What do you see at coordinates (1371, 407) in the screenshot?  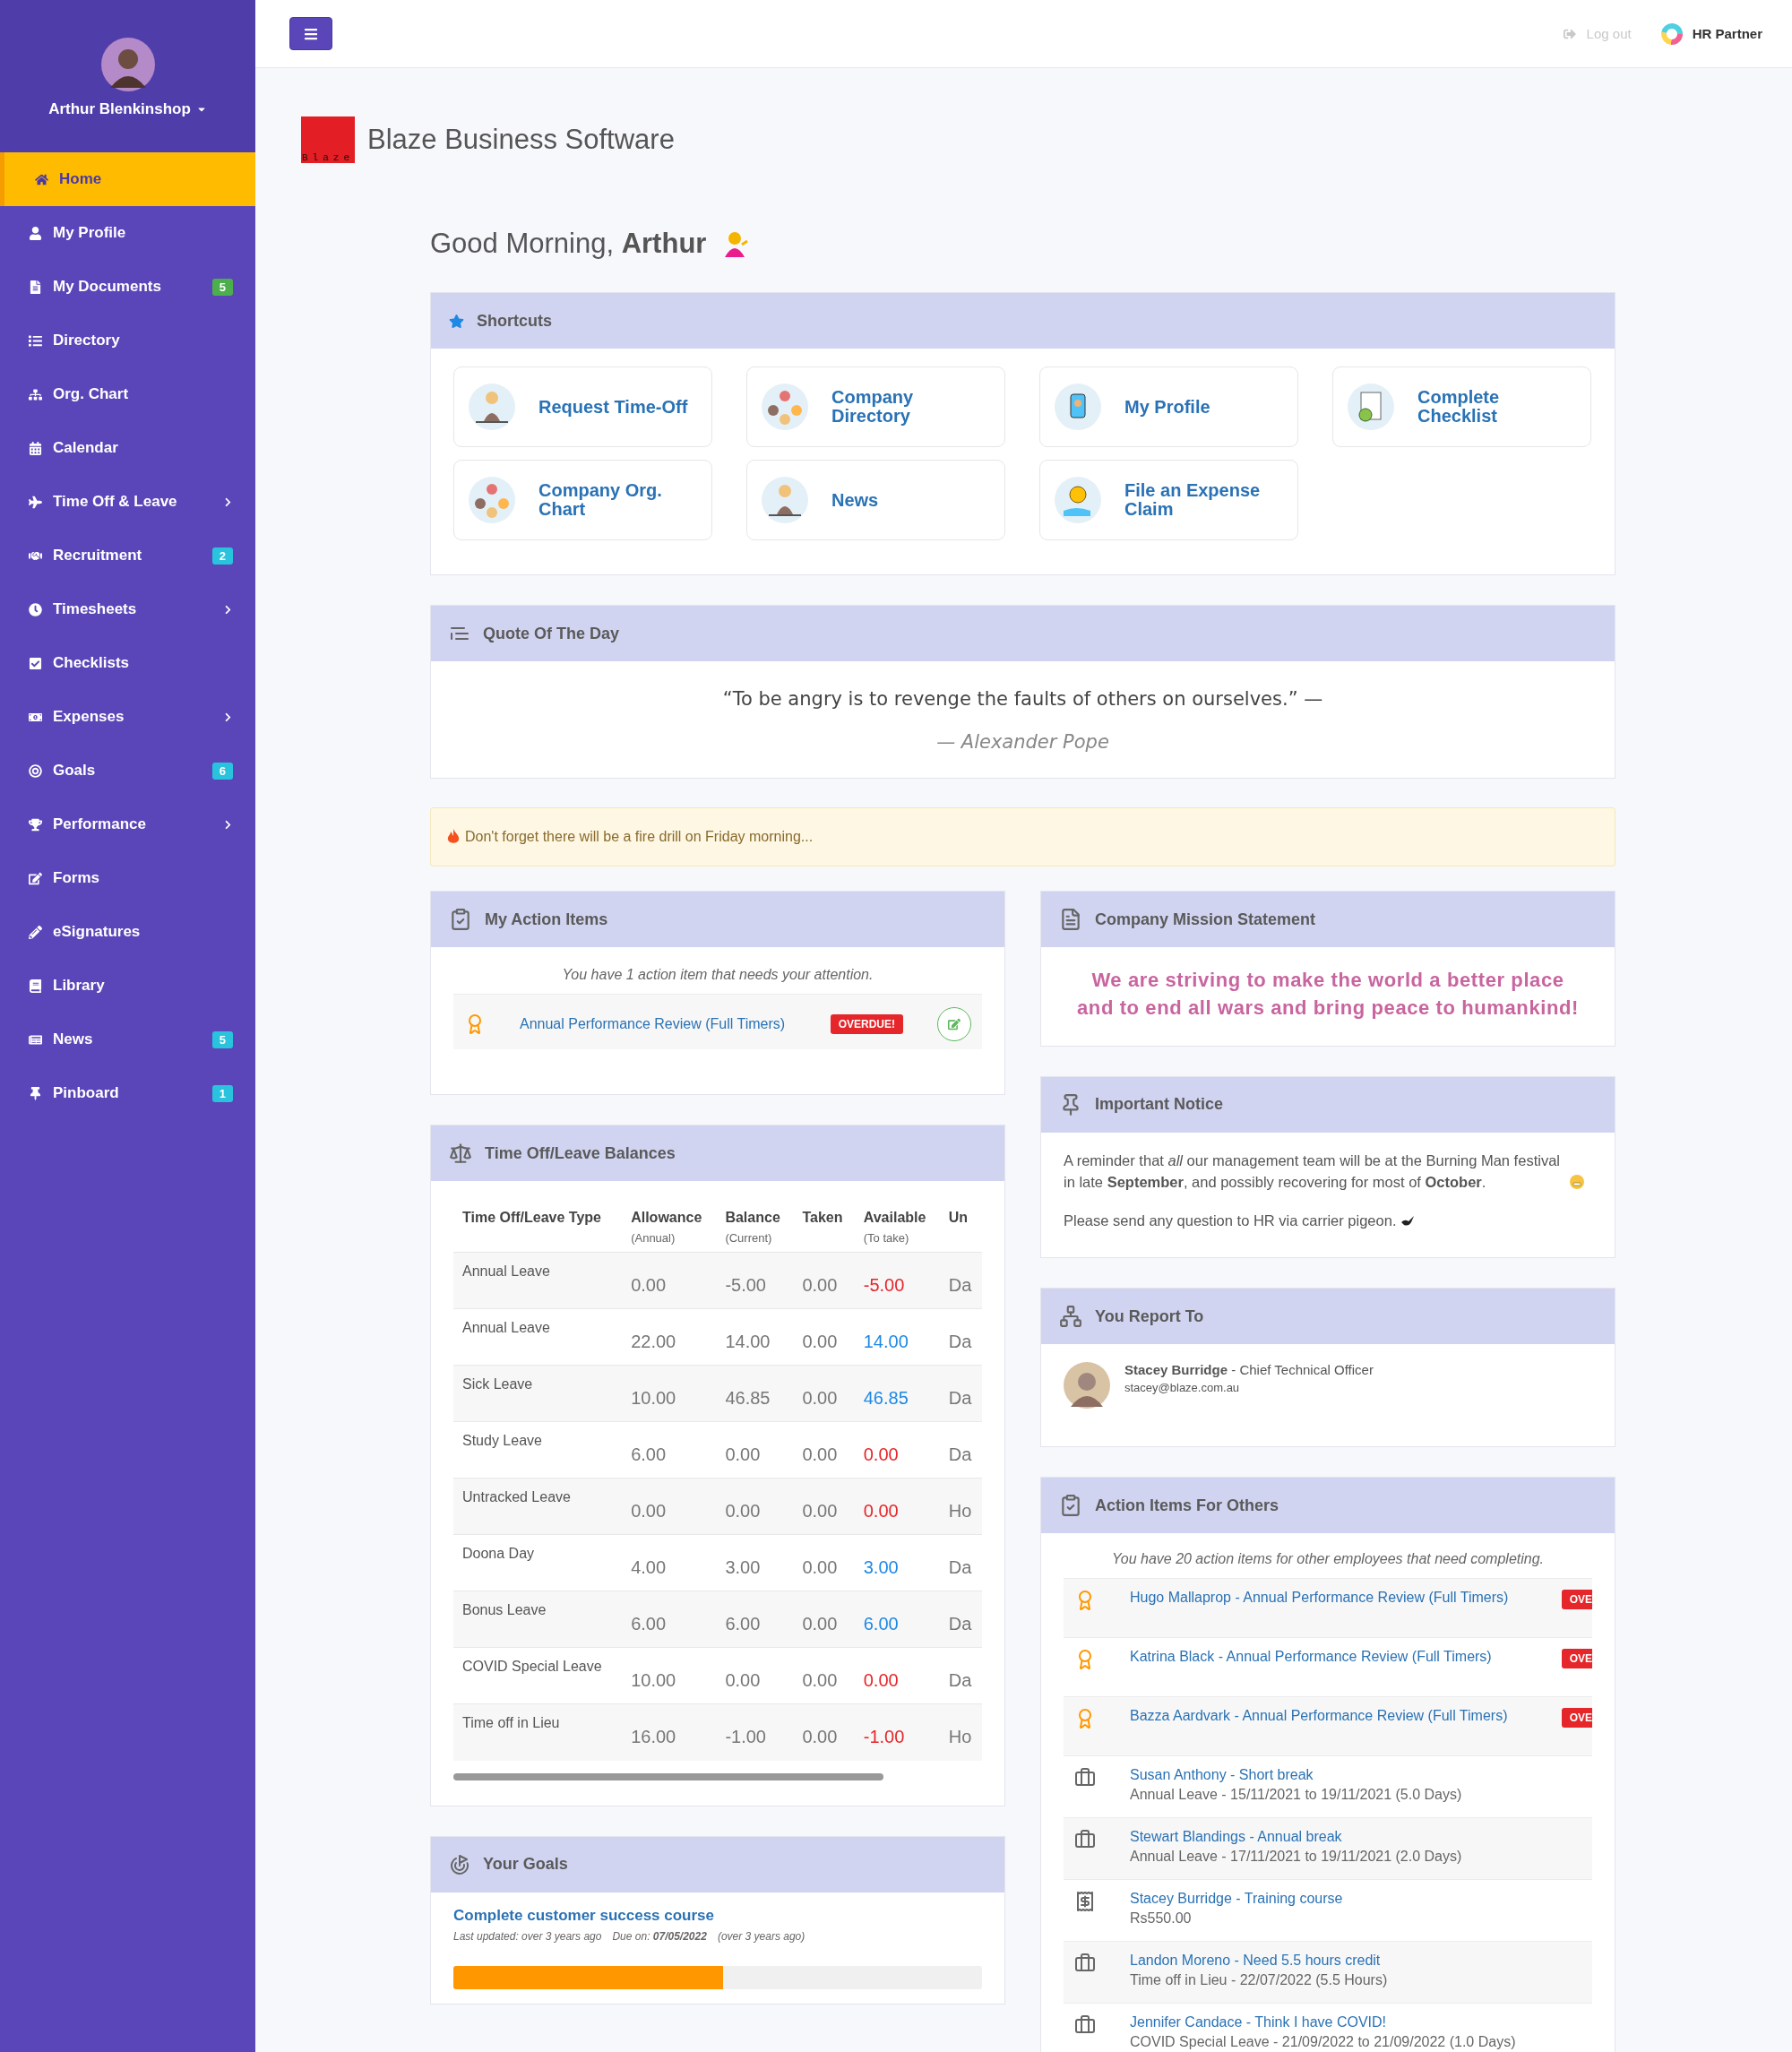 I see `checklist-icon` at bounding box center [1371, 407].